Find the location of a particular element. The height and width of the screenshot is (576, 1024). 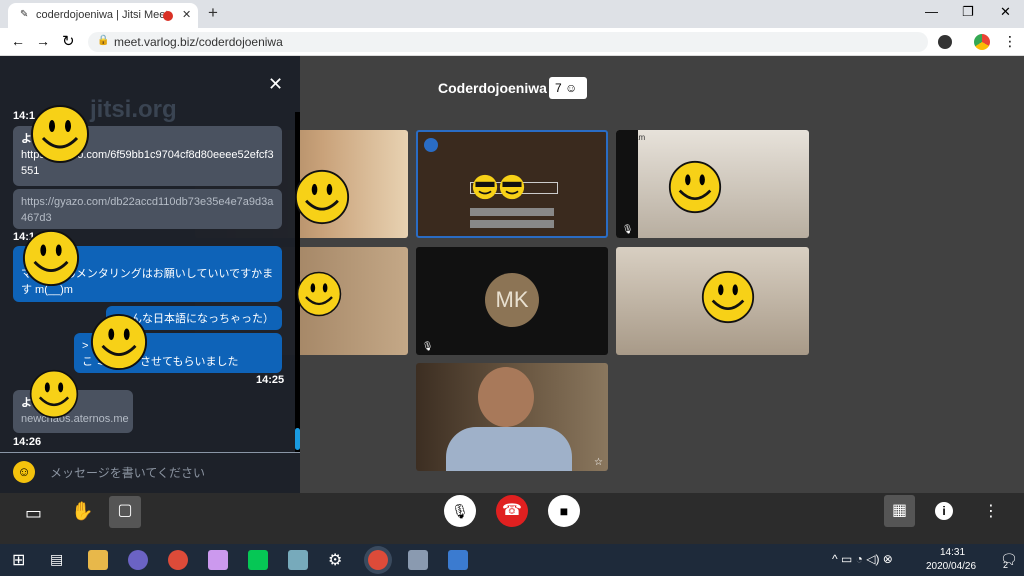

tile-view-button: ▦ is located at coordinates (899, 511).